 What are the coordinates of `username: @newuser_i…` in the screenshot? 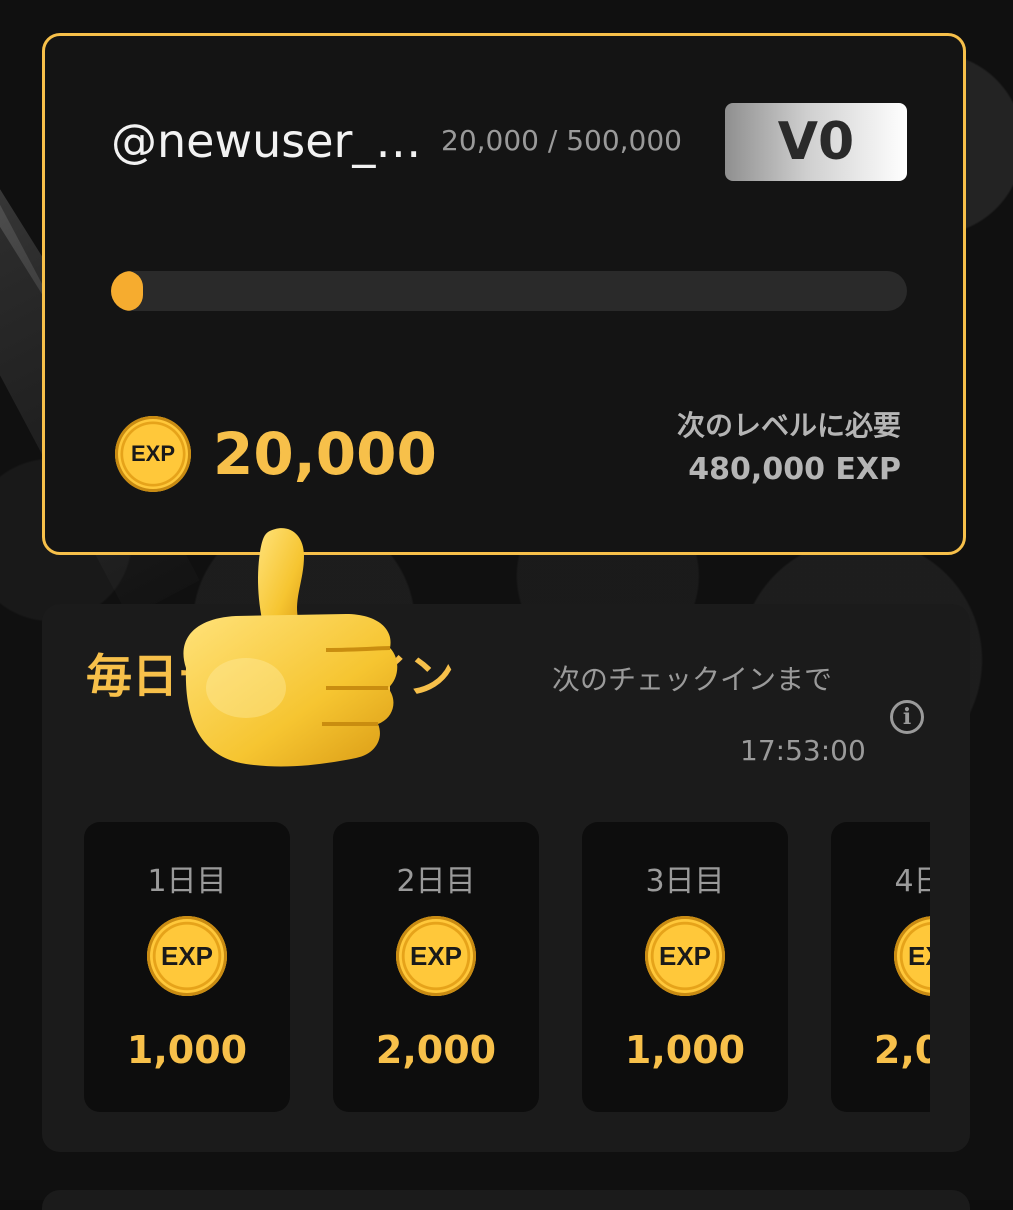 It's located at (271, 141).